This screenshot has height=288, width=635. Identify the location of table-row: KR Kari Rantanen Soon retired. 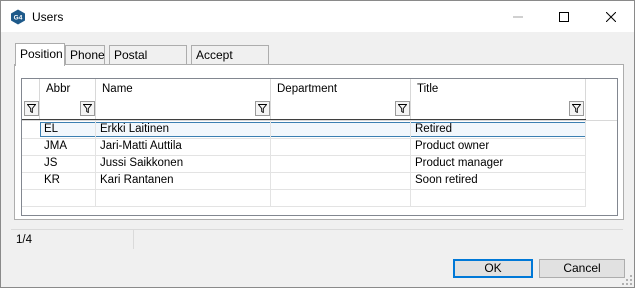
(319, 180).